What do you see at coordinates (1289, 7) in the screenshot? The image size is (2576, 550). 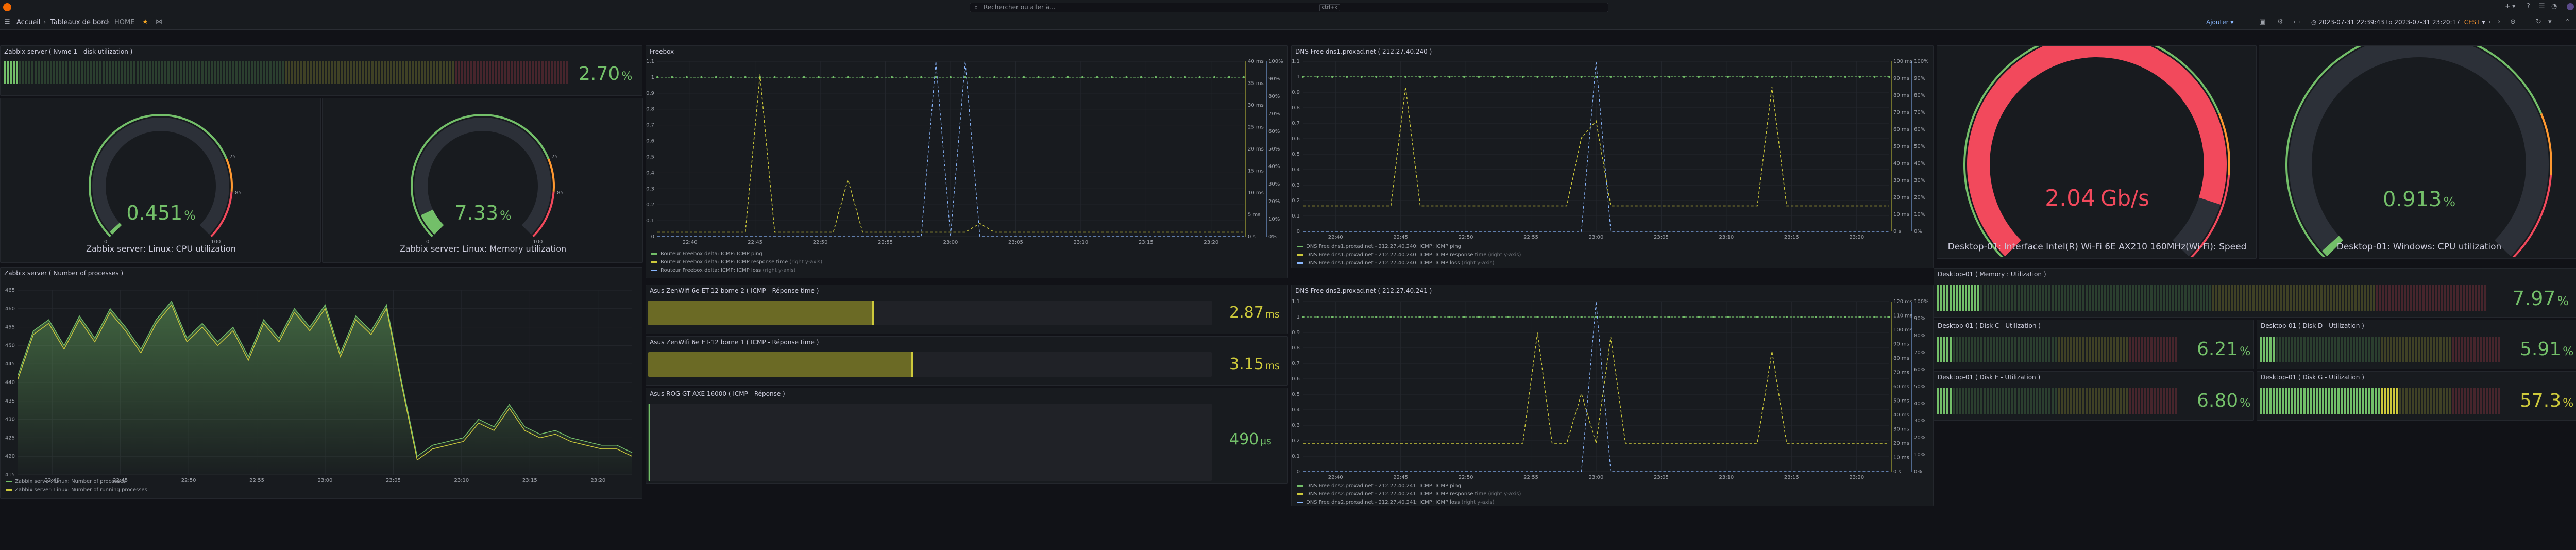 I see `search-input: ⌕ Rechercher ou aller à... ctrl+k` at bounding box center [1289, 7].